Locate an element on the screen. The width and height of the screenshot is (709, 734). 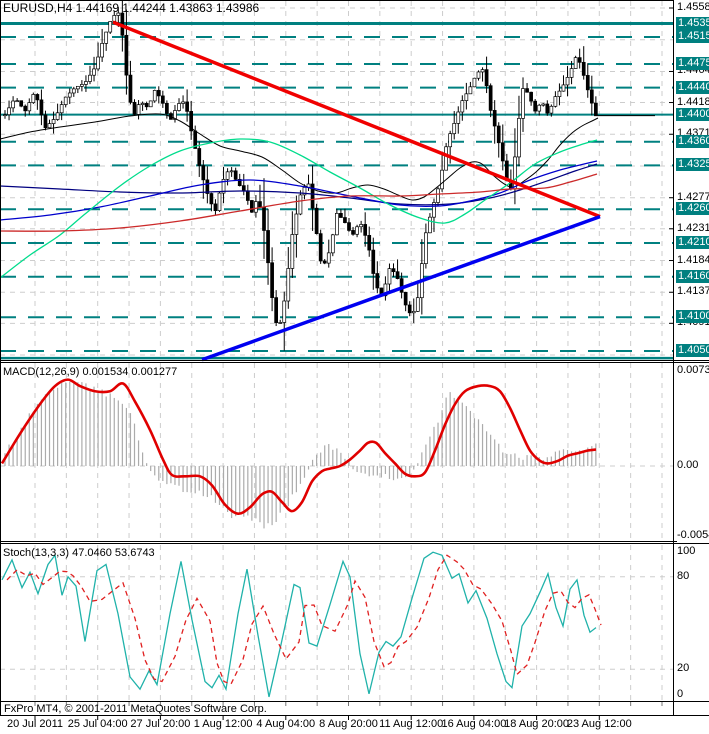
price-level-label: 1.42100 is located at coordinates (692, 242).